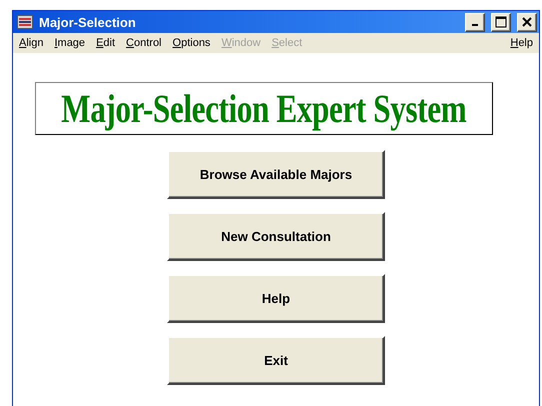 Image resolution: width=542 pixels, height=406 pixels. Describe the element at coordinates (475, 22) in the screenshot. I see `minimize-button` at that location.